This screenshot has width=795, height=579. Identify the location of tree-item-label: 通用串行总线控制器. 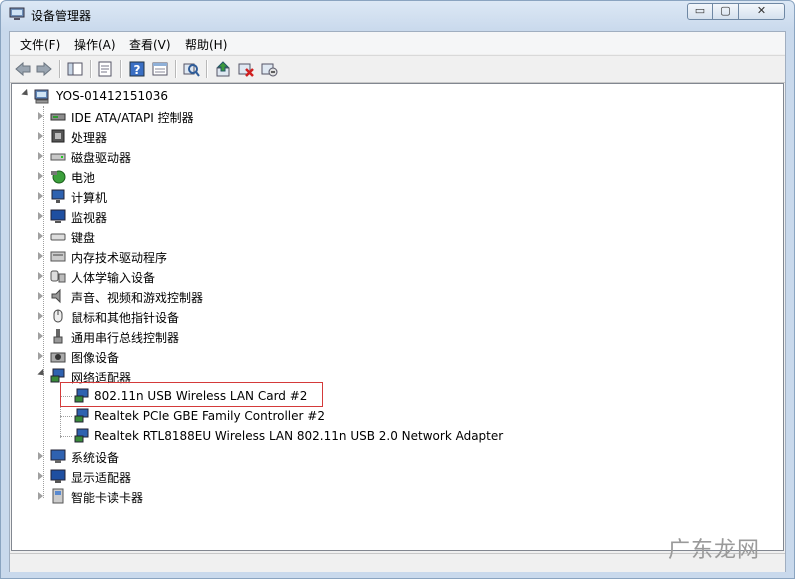
(125, 338).